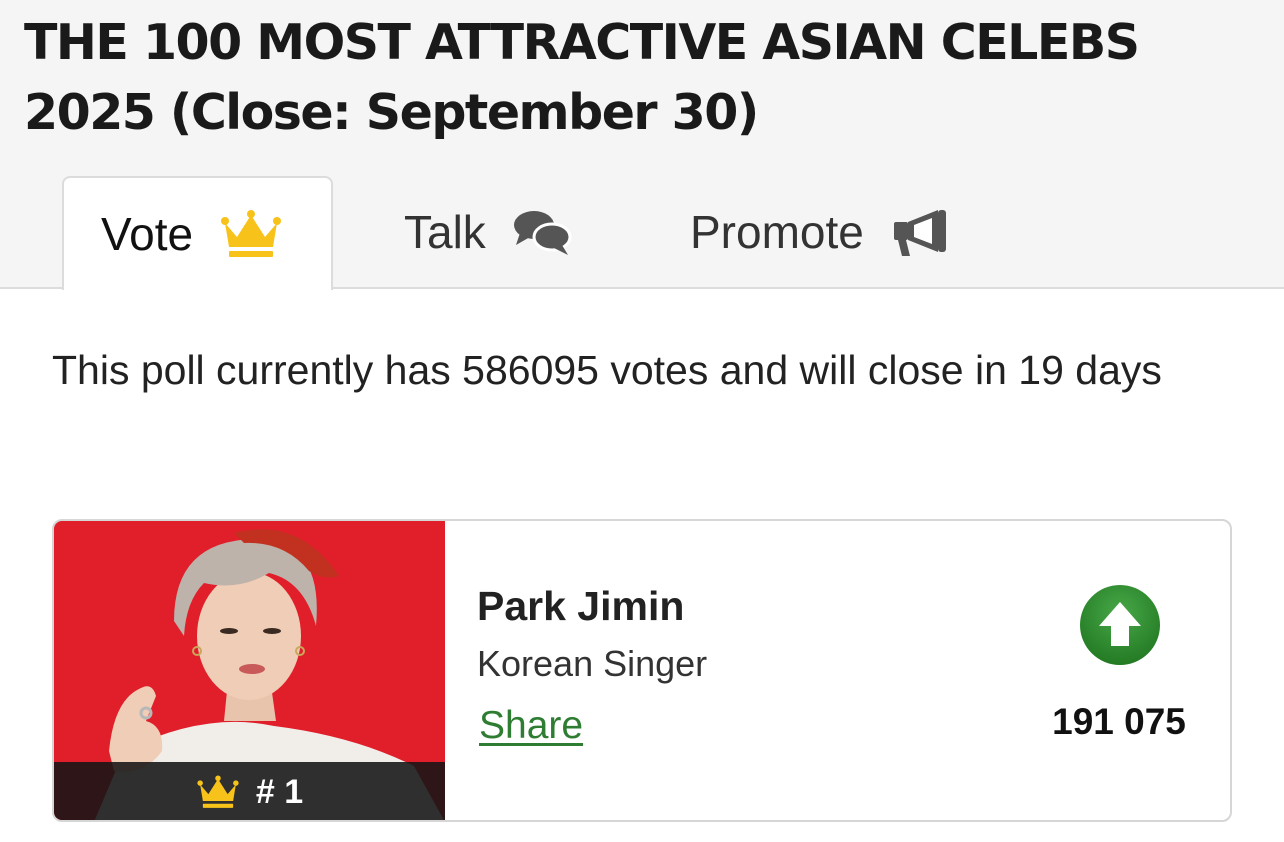 This screenshot has width=1284, height=842. I want to click on upvote-arrow-icon, so click(1120, 625).